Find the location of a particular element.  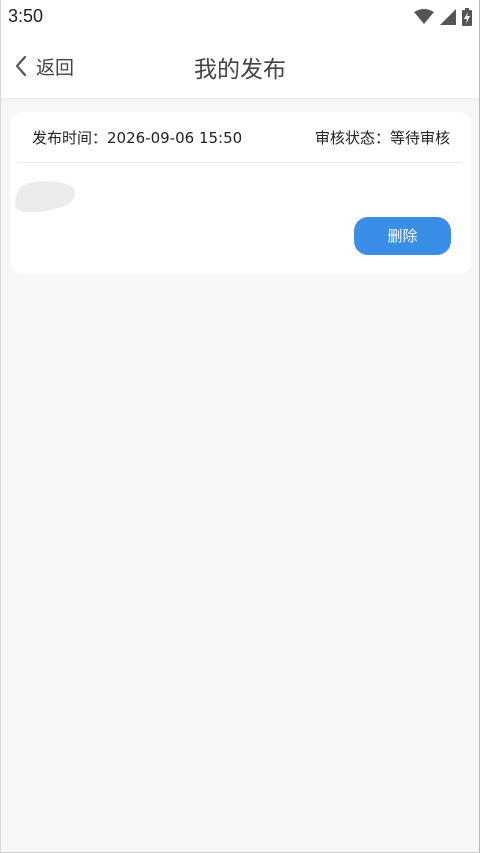

status-time: 3:50 is located at coordinates (26, 16).